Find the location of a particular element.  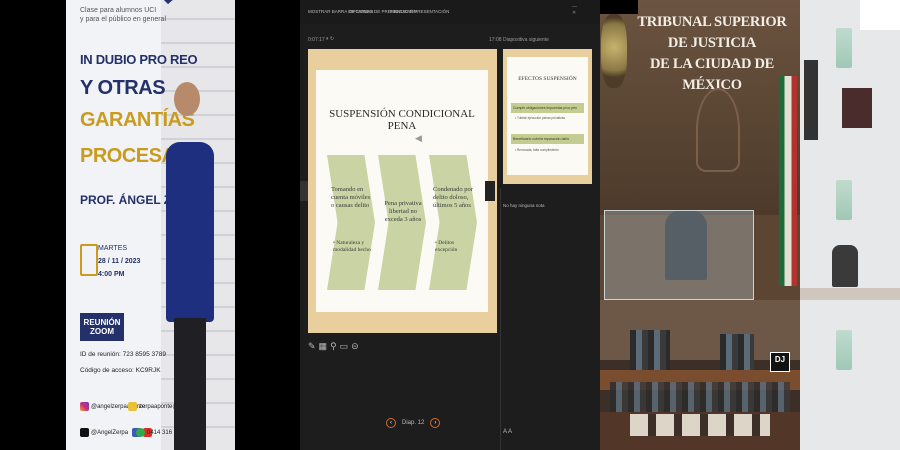

blurred-figure is located at coordinates (857, 108).